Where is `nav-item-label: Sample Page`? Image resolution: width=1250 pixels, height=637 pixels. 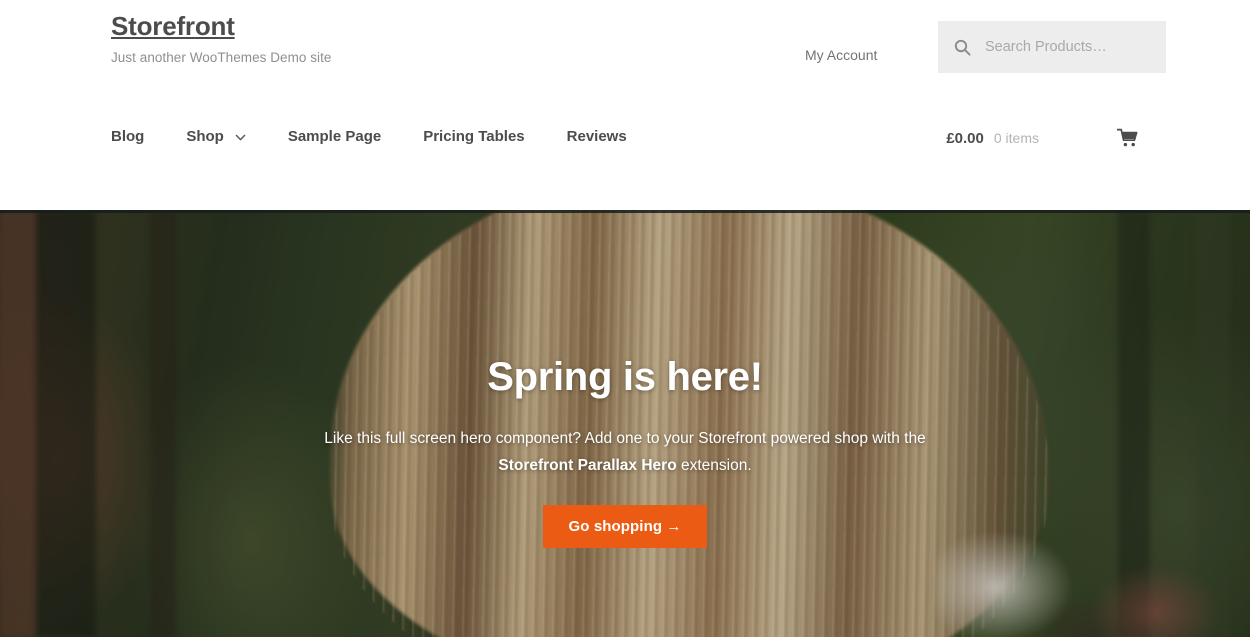
nav-item-label: Sample Page is located at coordinates (334, 136).